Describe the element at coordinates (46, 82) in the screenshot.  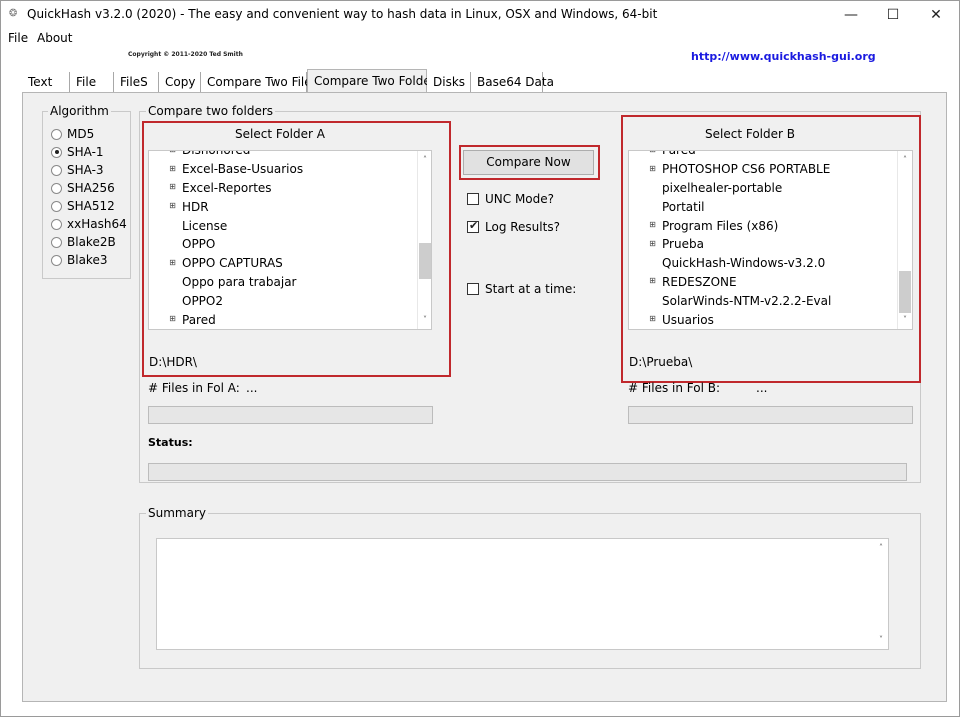
I see `tab-text: Text` at that location.